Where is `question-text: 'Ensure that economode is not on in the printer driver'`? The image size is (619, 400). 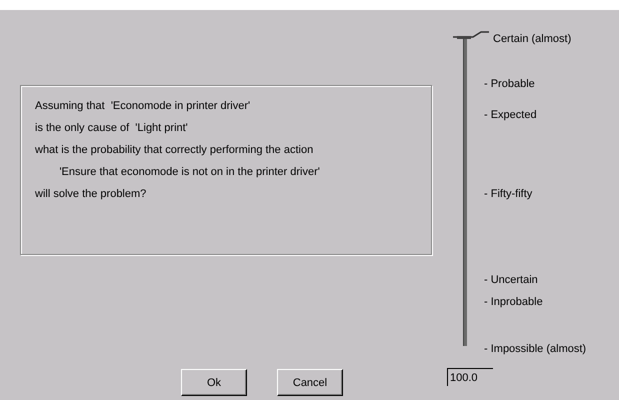 question-text: 'Ensure that economode is not on in the printer driver' is located at coordinates (189, 172).